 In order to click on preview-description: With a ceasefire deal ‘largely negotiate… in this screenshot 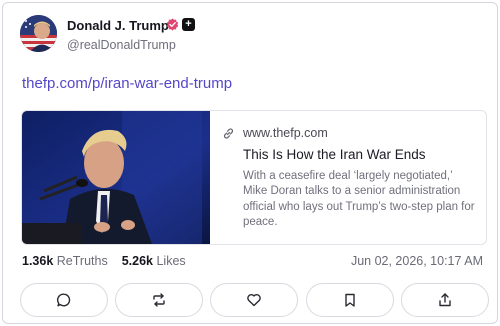, I will do `click(359, 199)`.